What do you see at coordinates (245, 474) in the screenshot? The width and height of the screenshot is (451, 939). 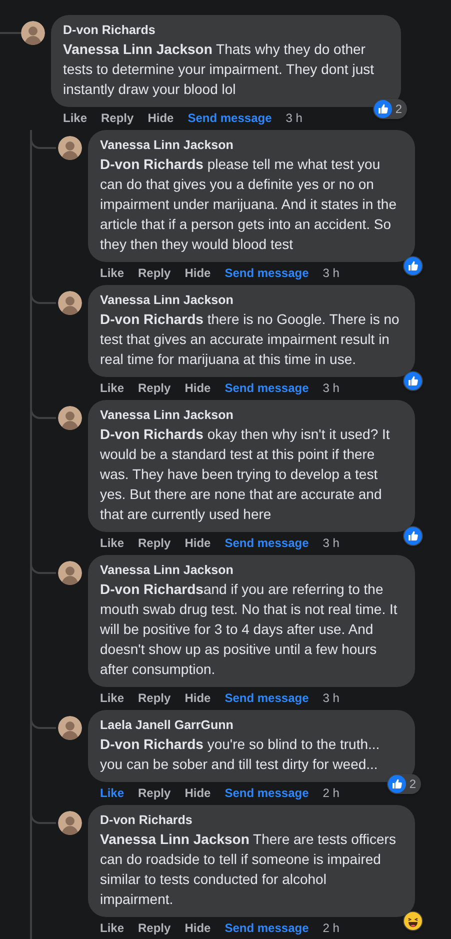 I see `comment-text: D-von Richards okay then why isn't it used? It would be a standard test at this point if there was. They have been trying to develop a test yes. But there are none that are accurate and that are currently used here` at bounding box center [245, 474].